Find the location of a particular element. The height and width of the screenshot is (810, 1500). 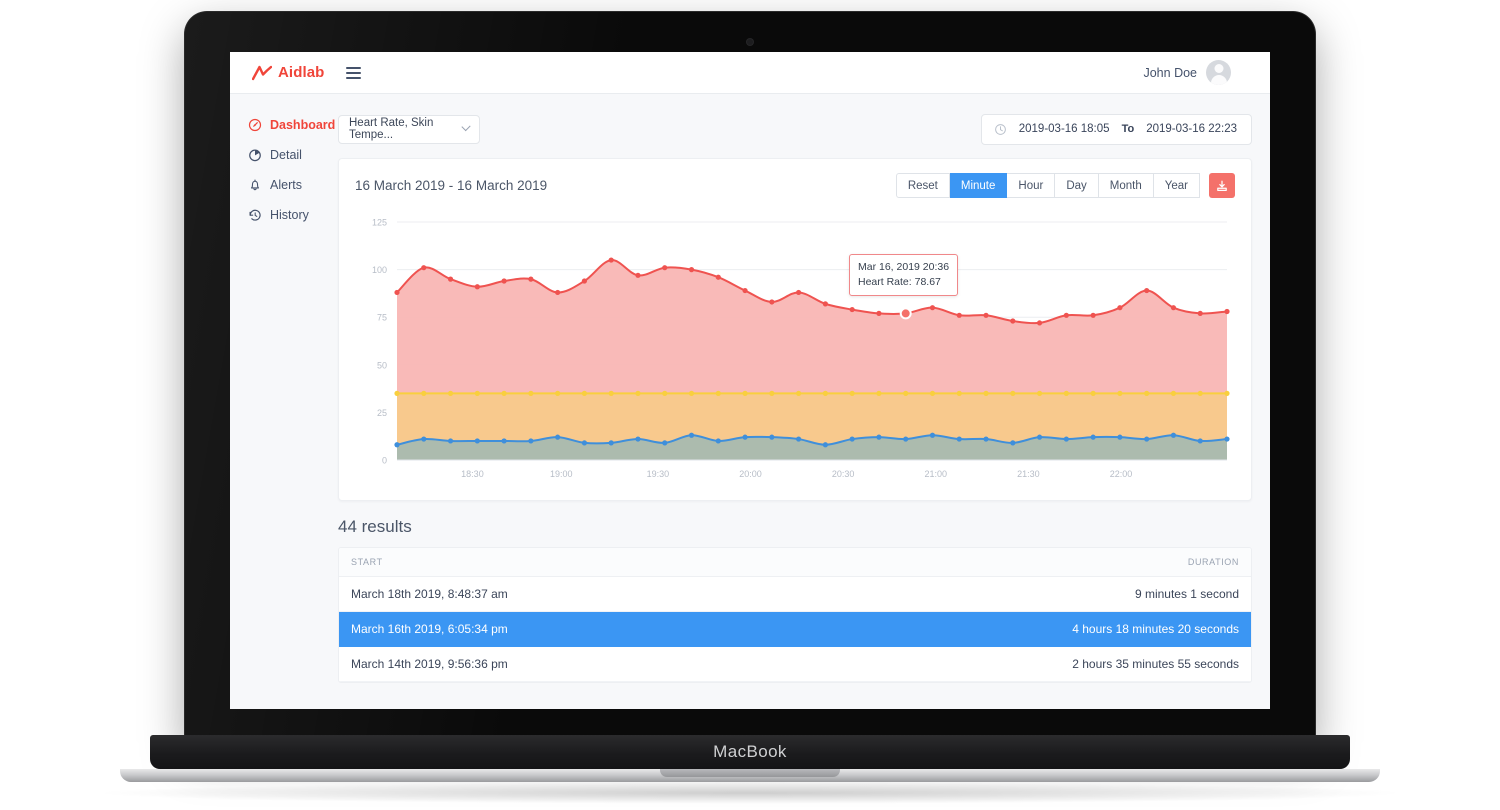

row-start: March 18th 2019, 8:48:37 am is located at coordinates (429, 594).